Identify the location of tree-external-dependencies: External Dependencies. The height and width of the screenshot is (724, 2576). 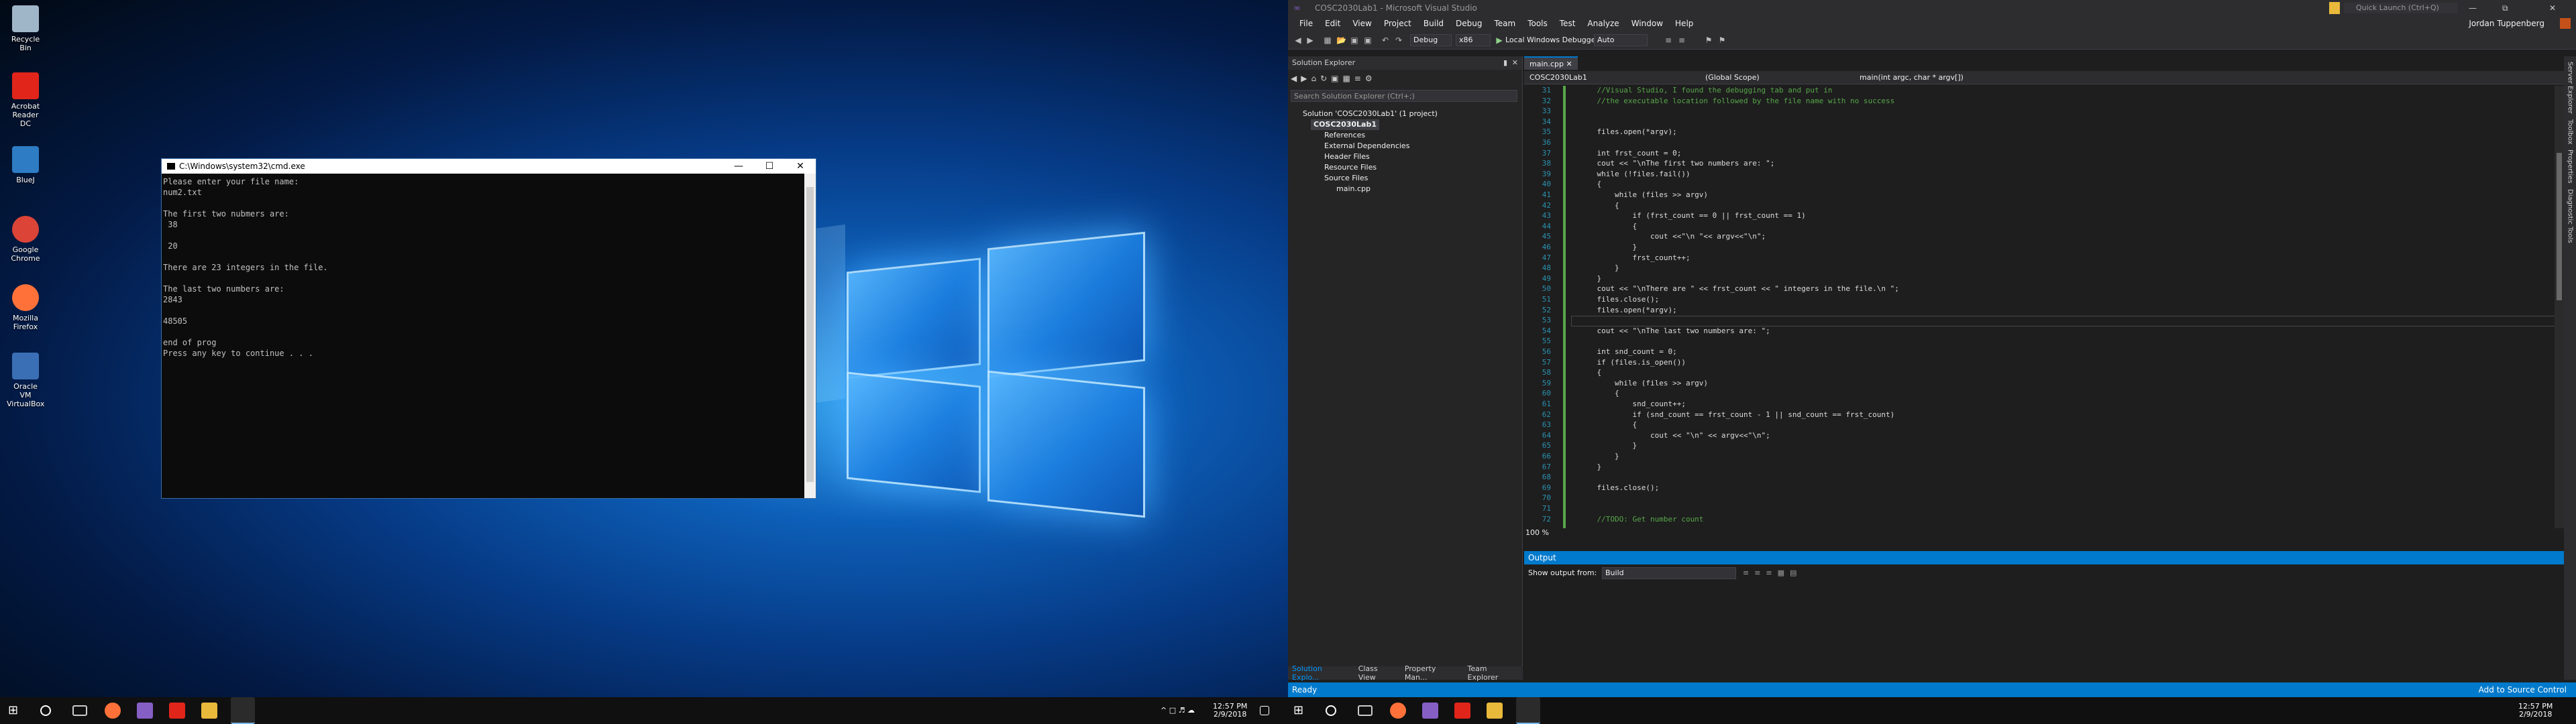
(1366, 146).